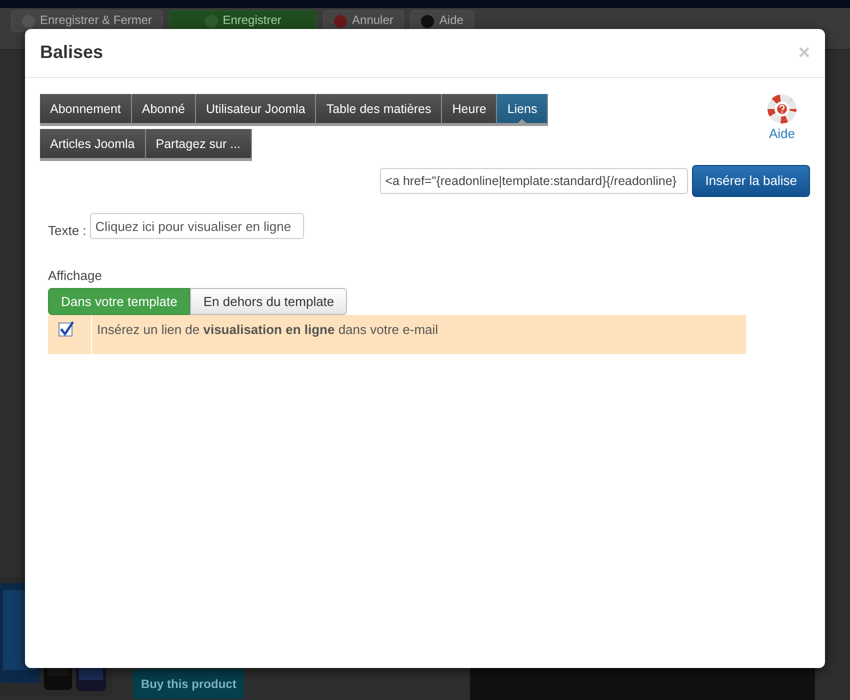 This screenshot has height=700, width=850. I want to click on lifebuoy-icon, so click(782, 109).